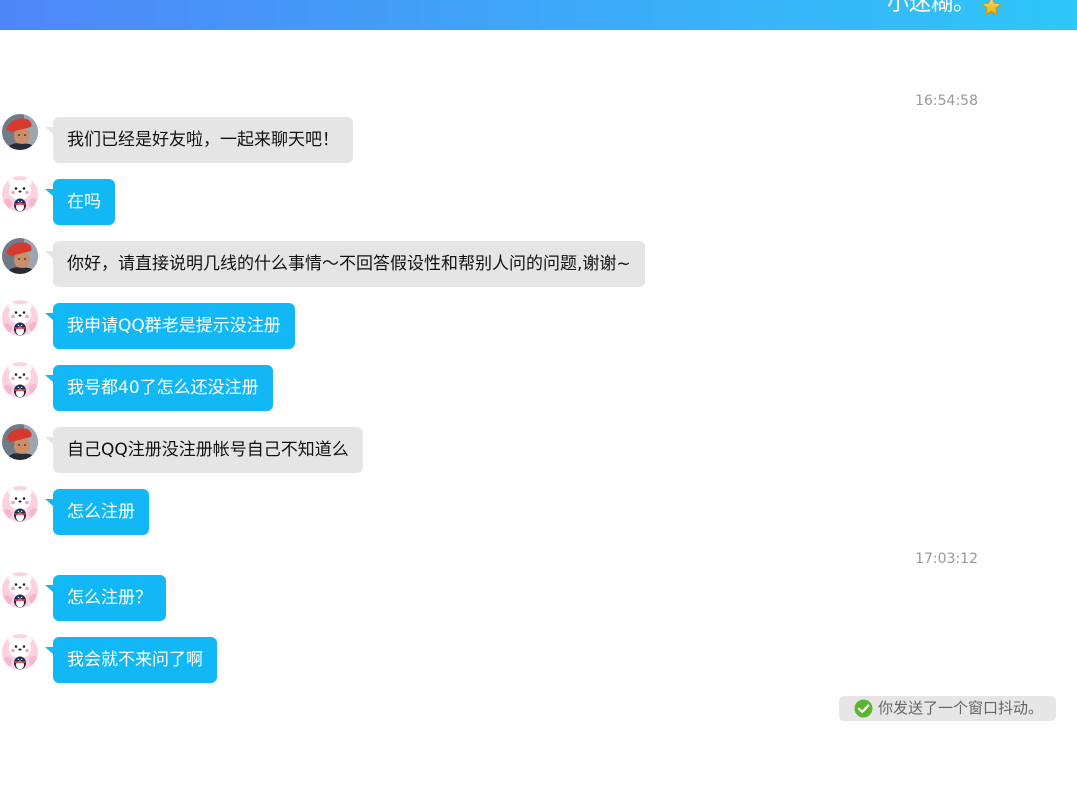  What do you see at coordinates (538, 139) in the screenshot?
I see `message-row: 我们已经是好友啦，一起来聊天吧！` at bounding box center [538, 139].